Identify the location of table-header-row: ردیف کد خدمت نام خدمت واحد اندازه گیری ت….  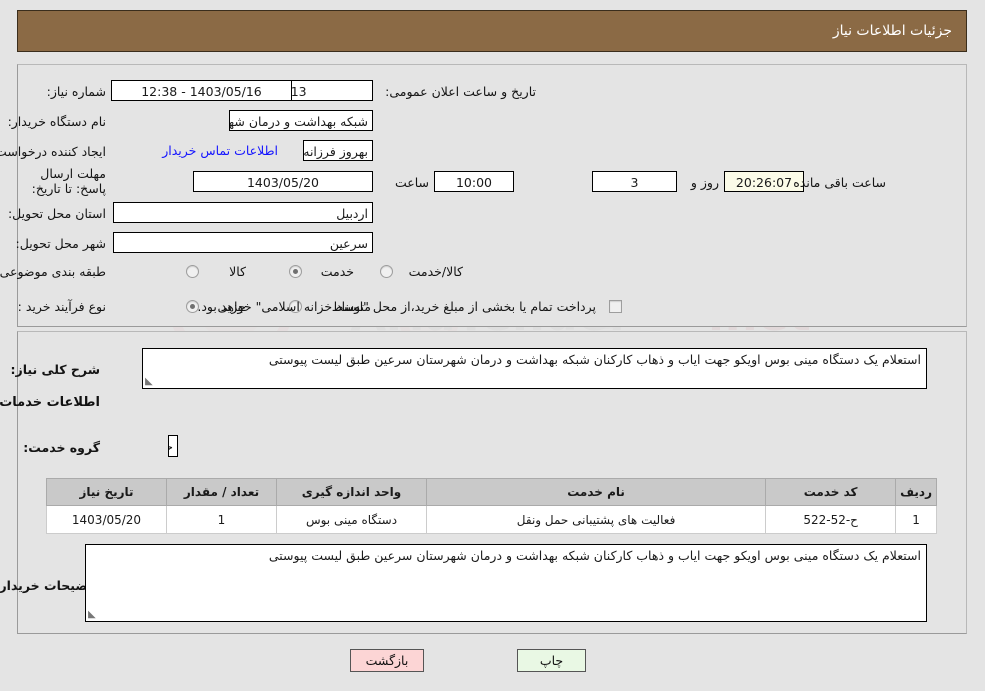
(492, 492).